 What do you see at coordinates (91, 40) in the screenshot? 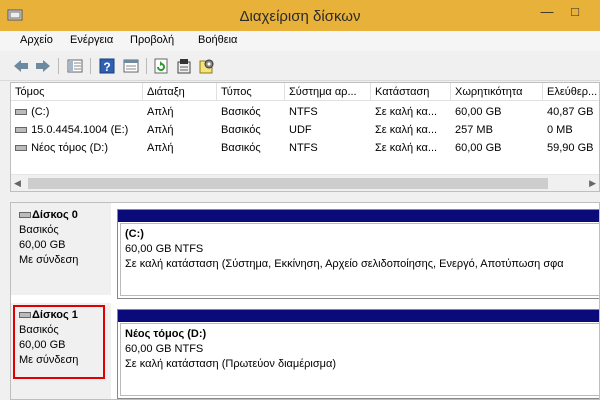
I see `menu-action: Ενέργεια` at bounding box center [91, 40].